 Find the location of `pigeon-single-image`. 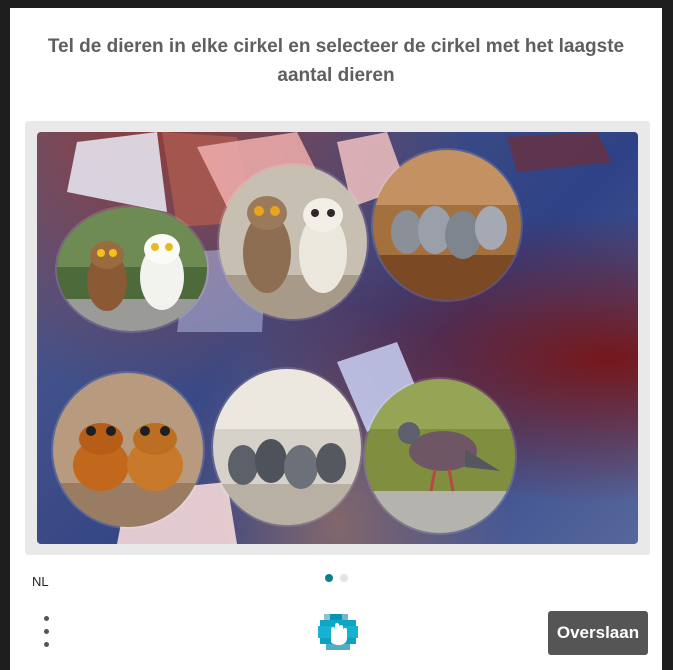

pigeon-single-image is located at coordinates (440, 456).